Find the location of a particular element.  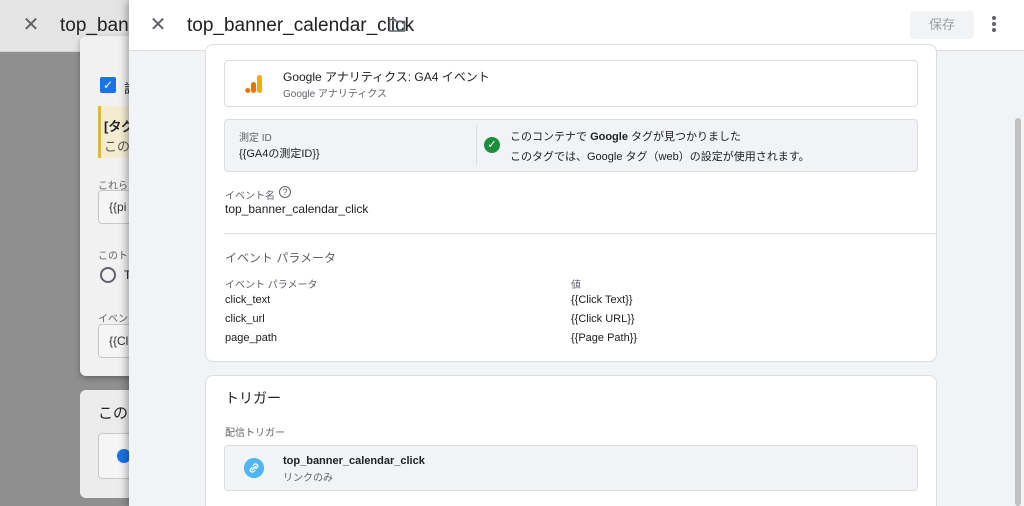

close-icon: ✕ is located at coordinates (158, 25).